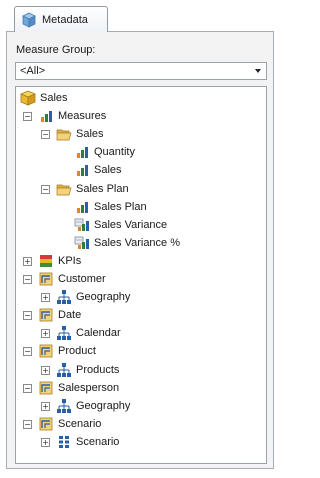 This screenshot has height=478, width=320. I want to click on tab-label: Metadata, so click(65, 19).